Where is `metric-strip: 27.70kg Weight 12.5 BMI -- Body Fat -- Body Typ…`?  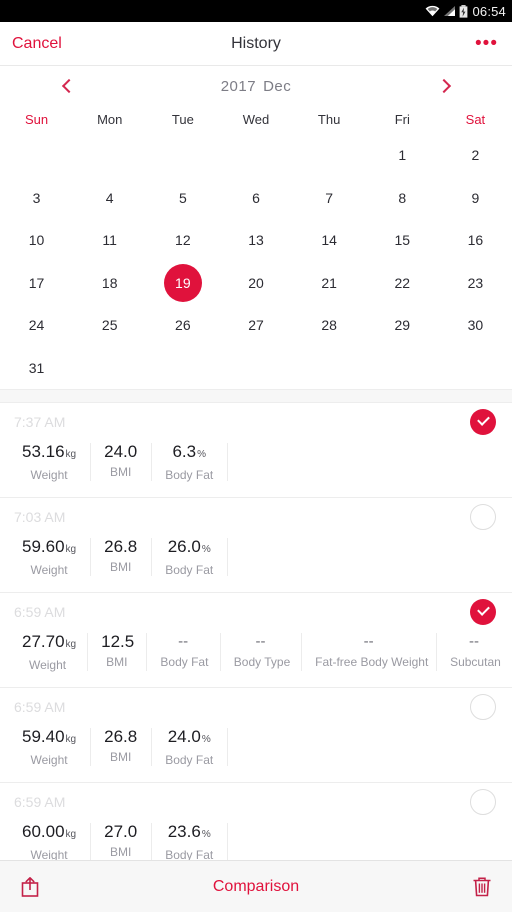 metric-strip: 27.70kg Weight 12.5 BMI -- Body Fat -- Body Typ… is located at coordinates (256, 652).